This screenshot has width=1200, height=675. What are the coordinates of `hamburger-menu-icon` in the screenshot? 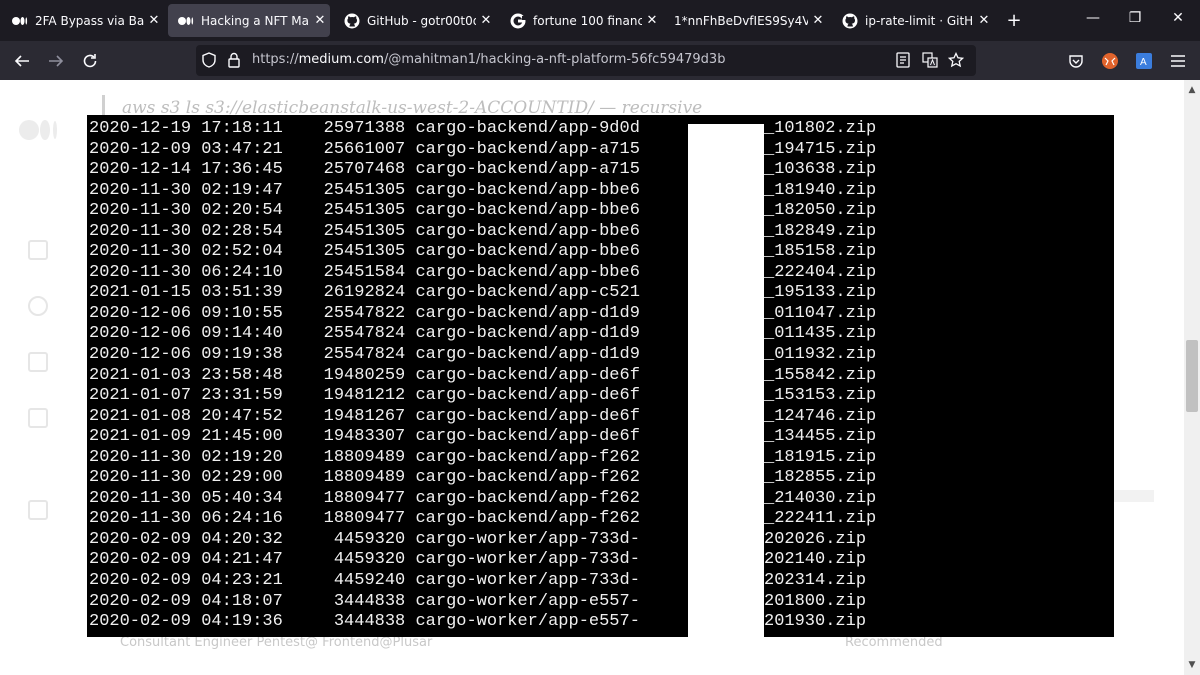 It's located at (1178, 61).